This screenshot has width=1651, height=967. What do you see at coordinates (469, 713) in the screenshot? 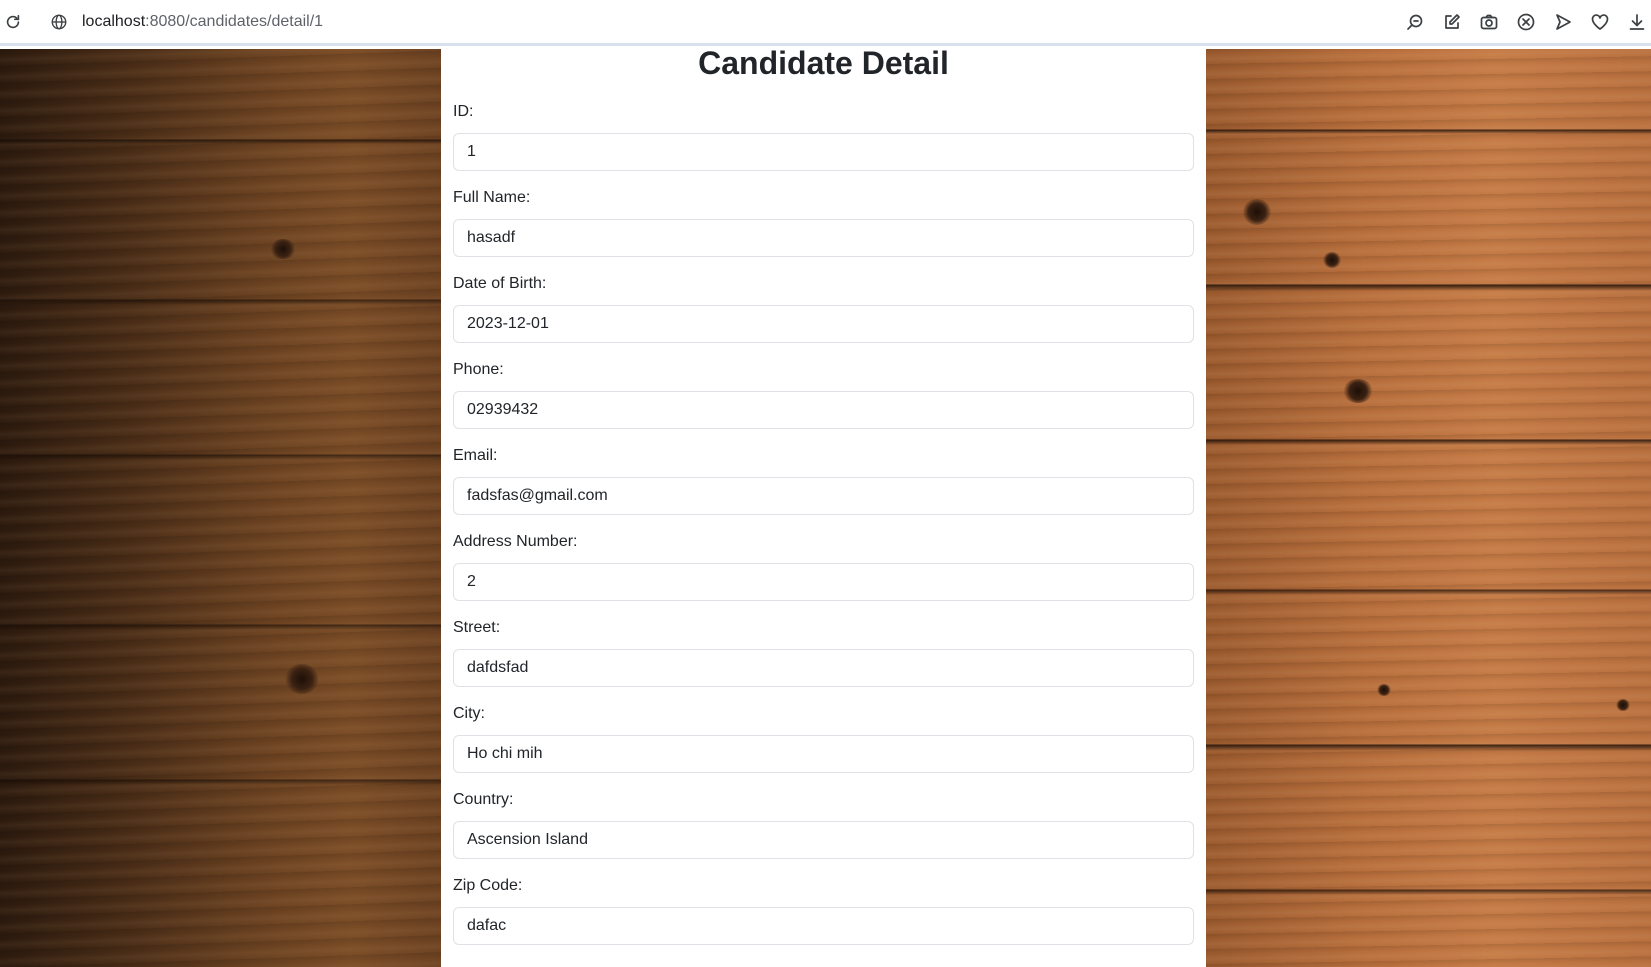
I see `city-label: City:` at bounding box center [469, 713].